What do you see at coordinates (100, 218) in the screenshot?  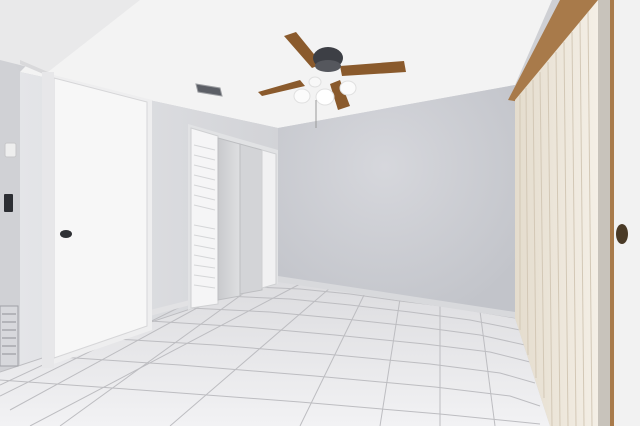 I see `closet-door` at bounding box center [100, 218].